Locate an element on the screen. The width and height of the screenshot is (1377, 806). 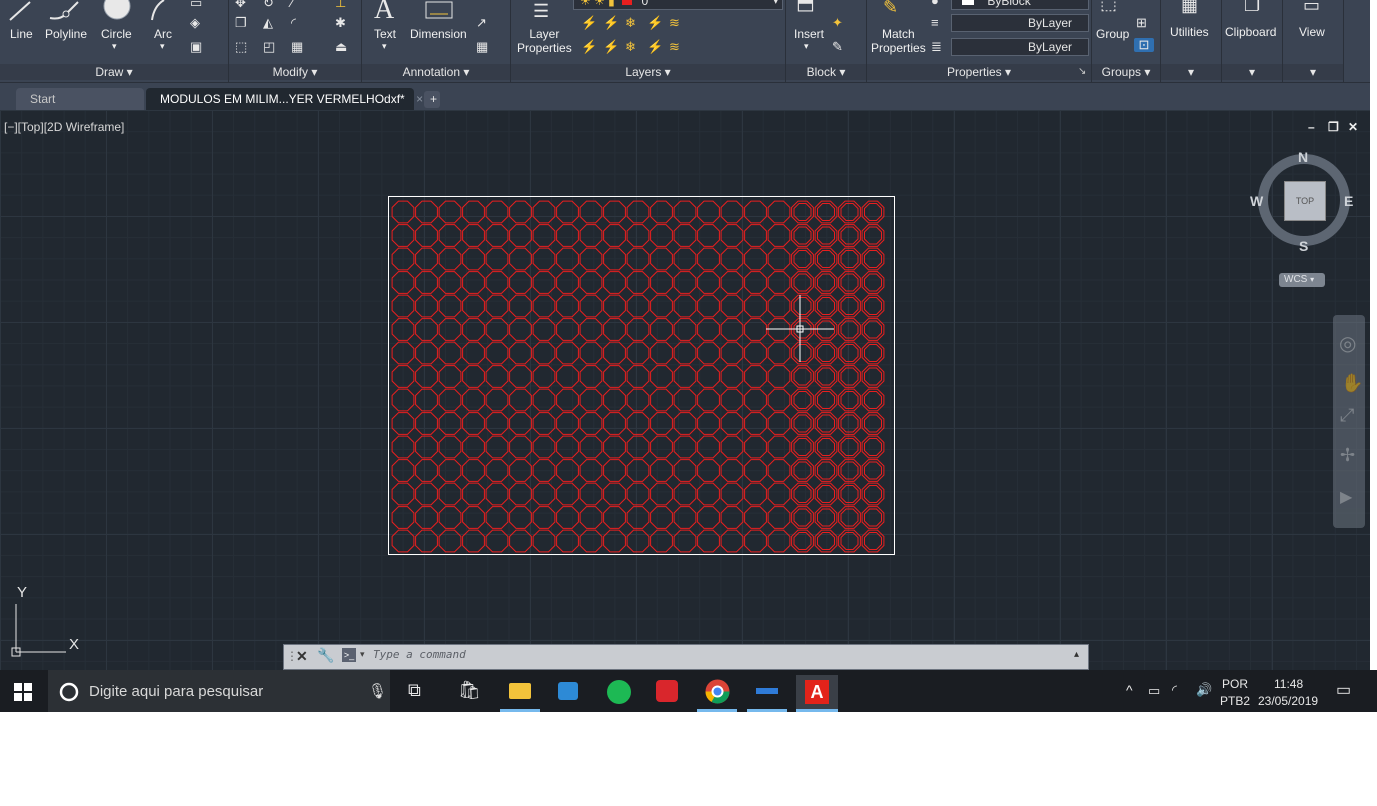
layer-isolate-icon: ⚡ is located at coordinates (611, 23).